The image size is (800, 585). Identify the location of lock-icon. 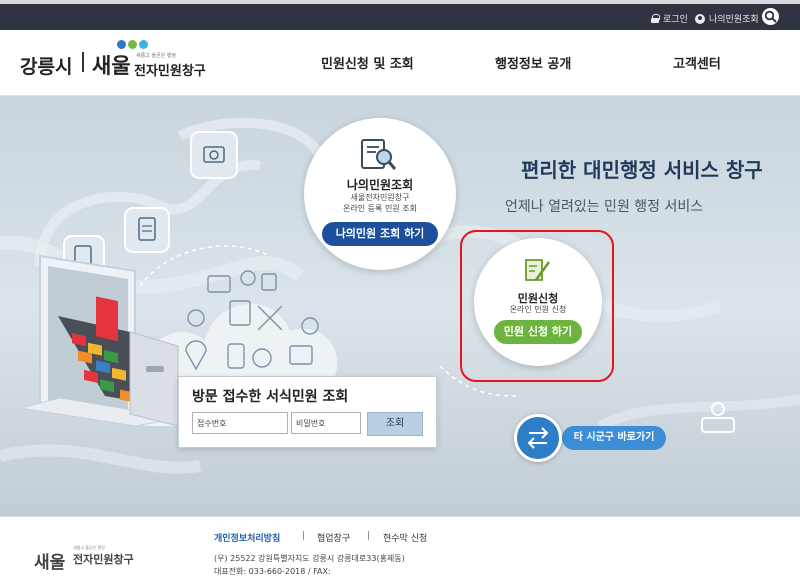
(655, 18).